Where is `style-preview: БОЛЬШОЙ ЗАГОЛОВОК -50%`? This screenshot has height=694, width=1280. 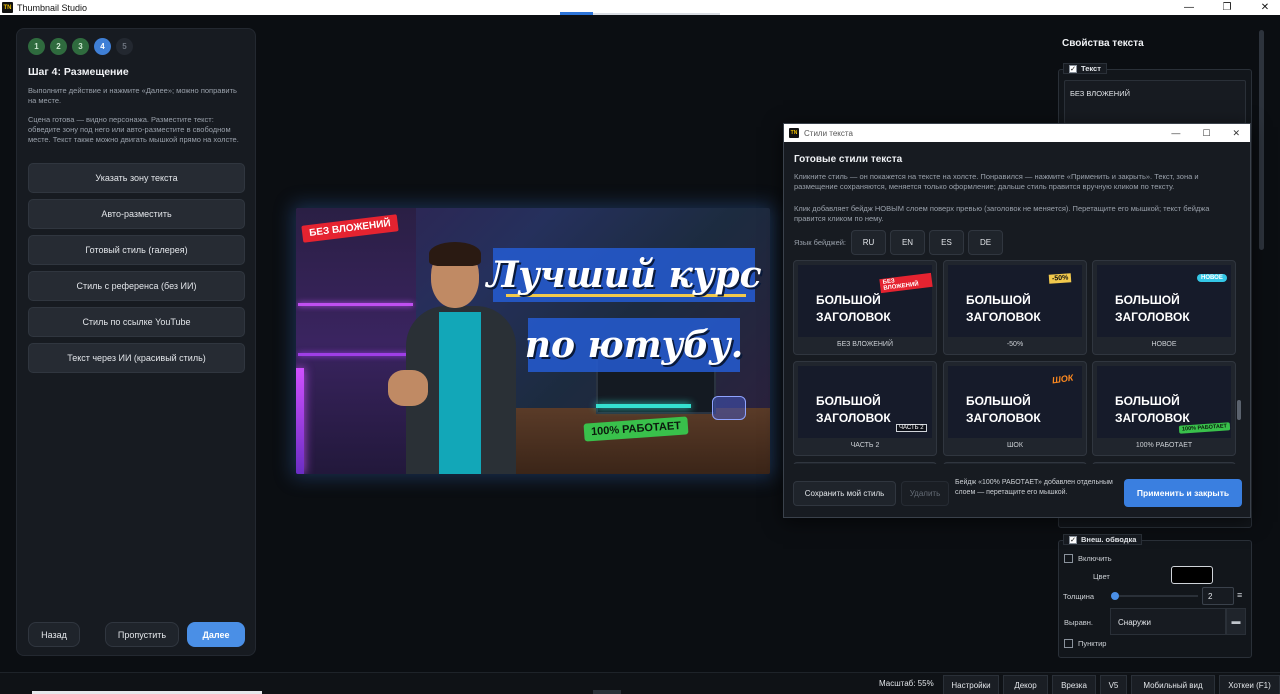 style-preview: БОЛЬШОЙ ЗАГОЛОВОК -50% is located at coordinates (1015, 301).